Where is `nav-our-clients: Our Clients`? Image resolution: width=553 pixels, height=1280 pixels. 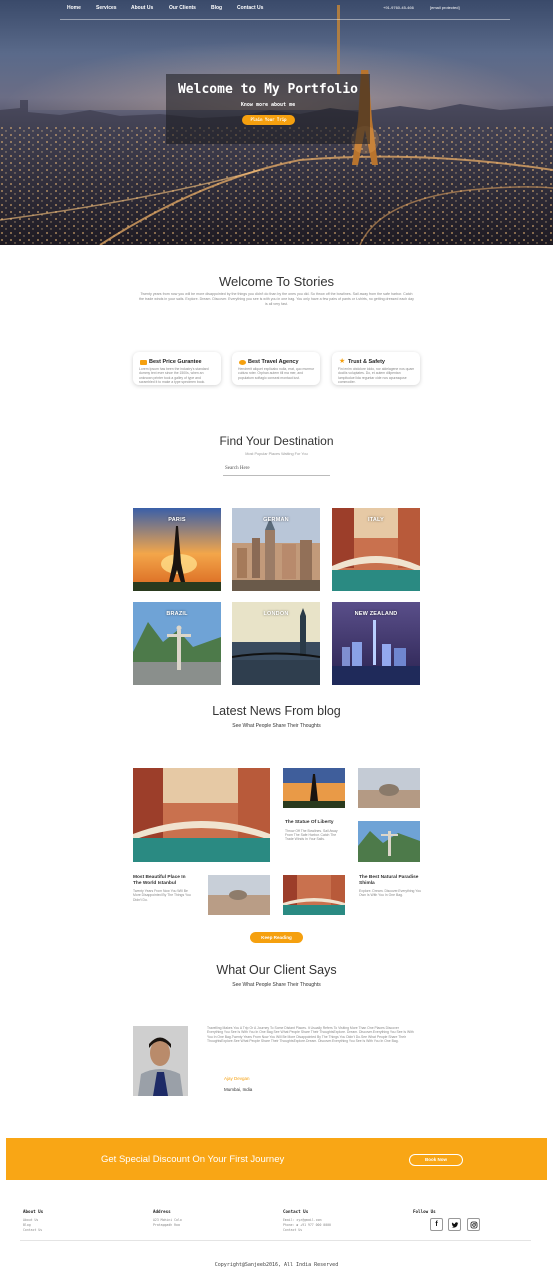
nav-our-clients: Our Clients is located at coordinates (182, 8).